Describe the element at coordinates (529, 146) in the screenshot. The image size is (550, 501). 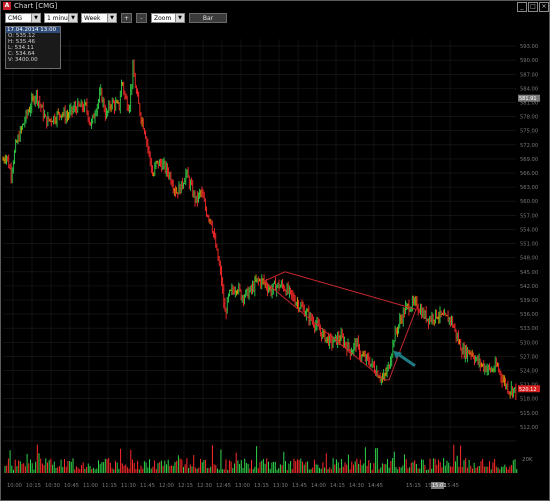
I see `y-tick-label: 572.00` at that location.